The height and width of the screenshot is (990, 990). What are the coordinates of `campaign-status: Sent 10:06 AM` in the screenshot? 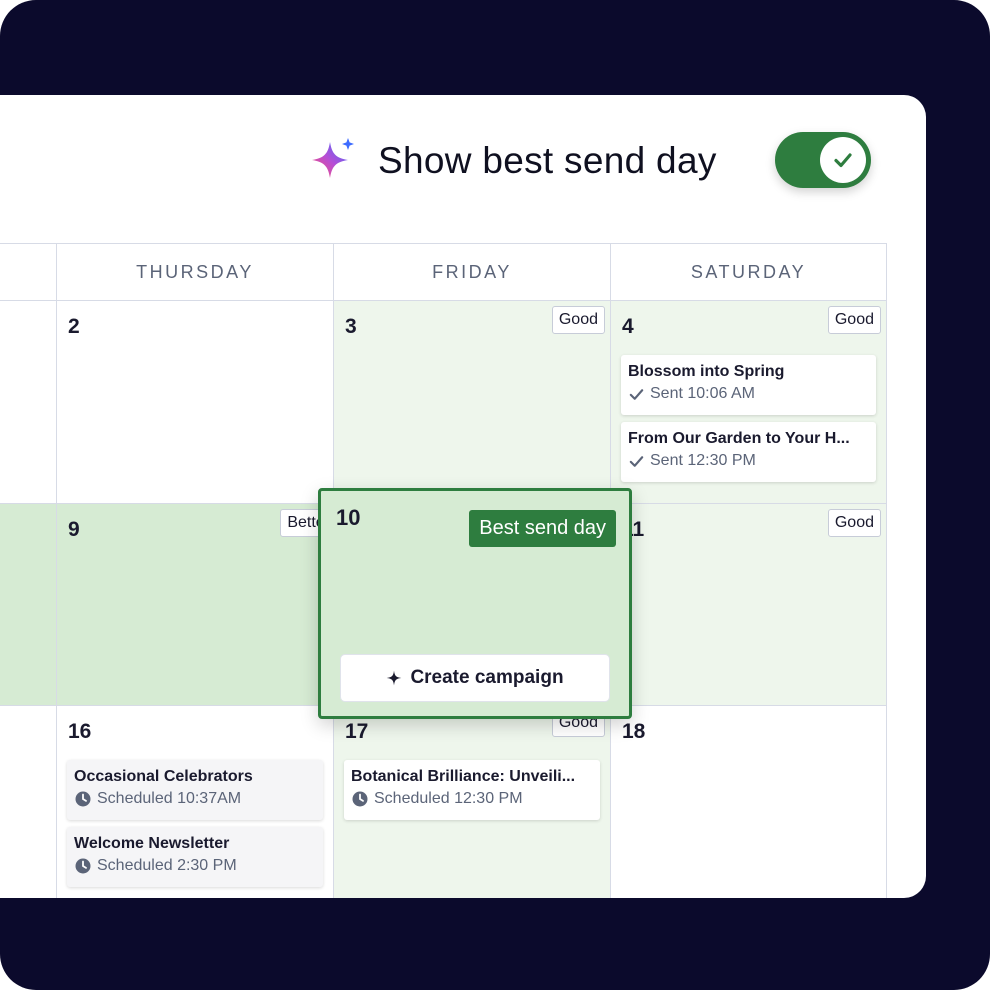 It's located at (748, 394).